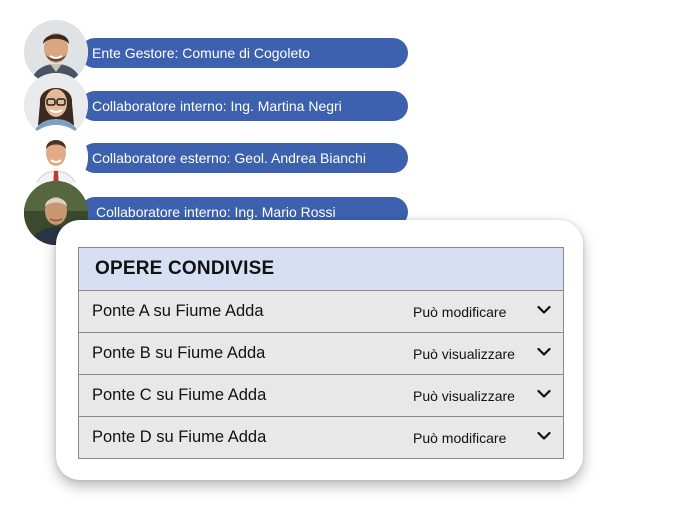 Image resolution: width=700 pixels, height=511 pixels. I want to click on work-name: Ponte B su Fiume Adda, so click(179, 353).